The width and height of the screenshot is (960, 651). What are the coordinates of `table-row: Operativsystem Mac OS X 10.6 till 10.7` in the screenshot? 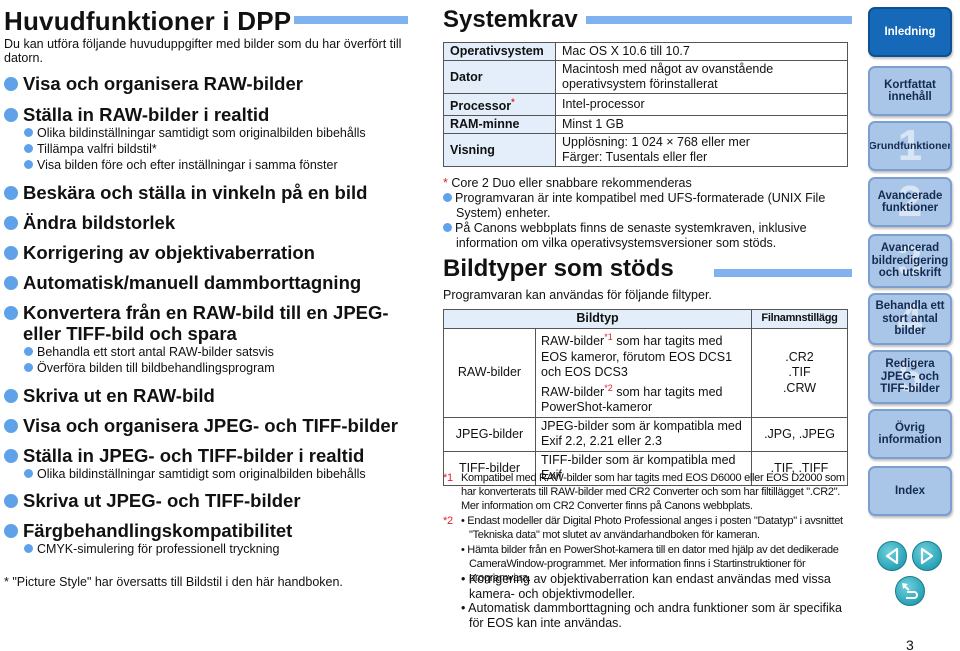 It's located at (645, 51).